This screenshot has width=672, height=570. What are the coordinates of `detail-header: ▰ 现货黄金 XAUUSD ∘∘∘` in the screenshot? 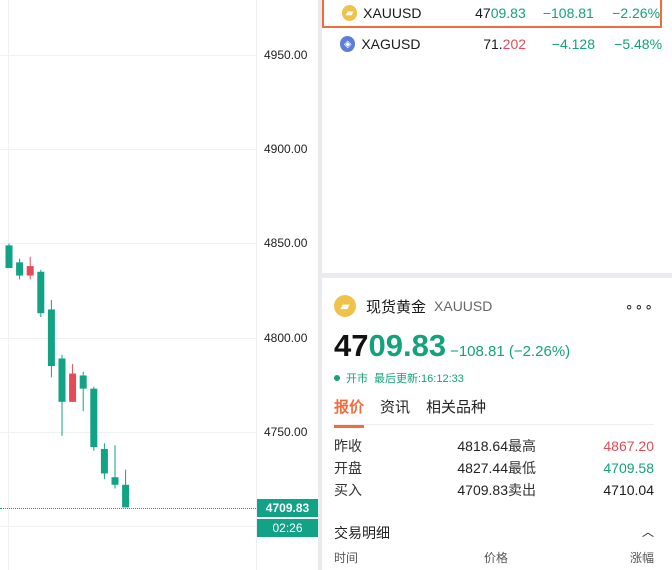 It's located at (494, 306).